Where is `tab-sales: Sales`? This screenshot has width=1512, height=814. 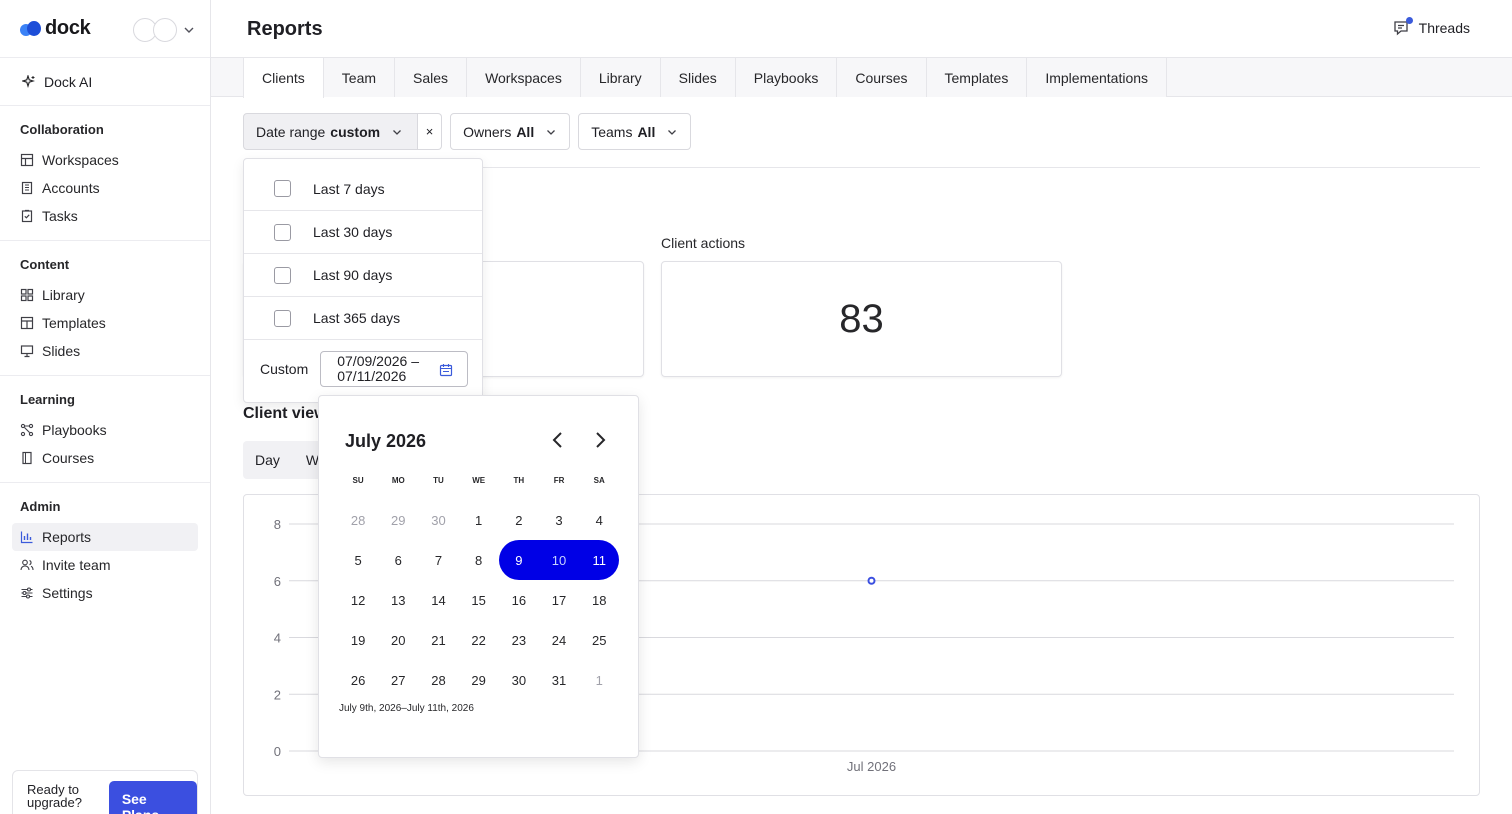 tab-sales: Sales is located at coordinates (431, 77).